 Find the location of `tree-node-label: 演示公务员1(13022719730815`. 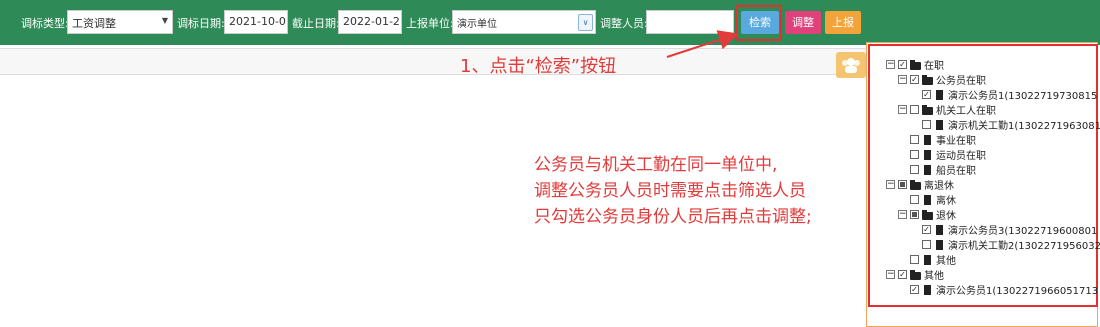

tree-node-label: 演示公务员1(13022719730815 is located at coordinates (1023, 96).